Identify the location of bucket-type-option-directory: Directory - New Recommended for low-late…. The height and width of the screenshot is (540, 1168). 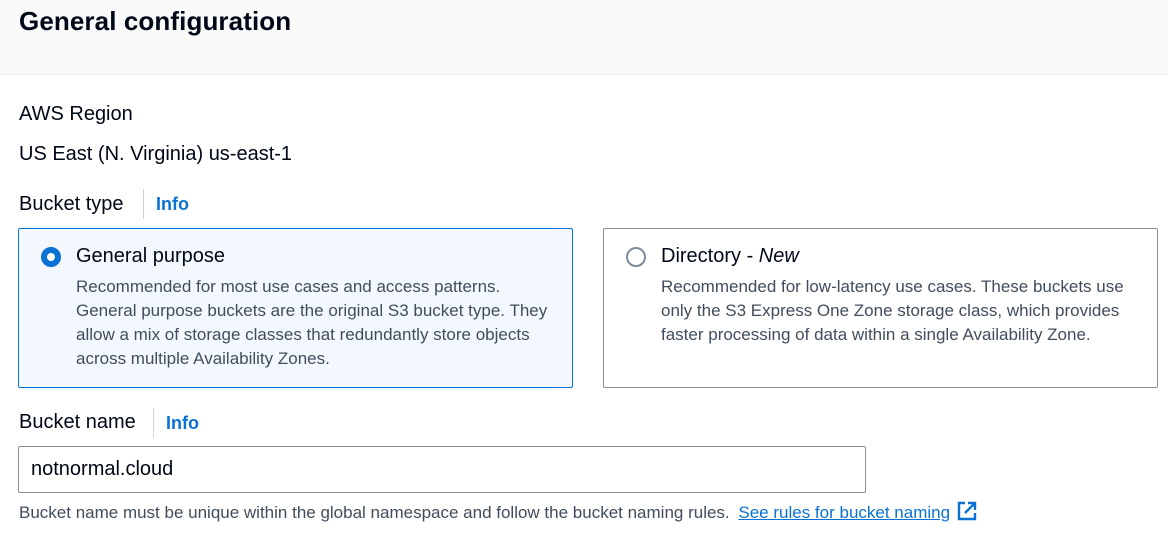
(880, 308).